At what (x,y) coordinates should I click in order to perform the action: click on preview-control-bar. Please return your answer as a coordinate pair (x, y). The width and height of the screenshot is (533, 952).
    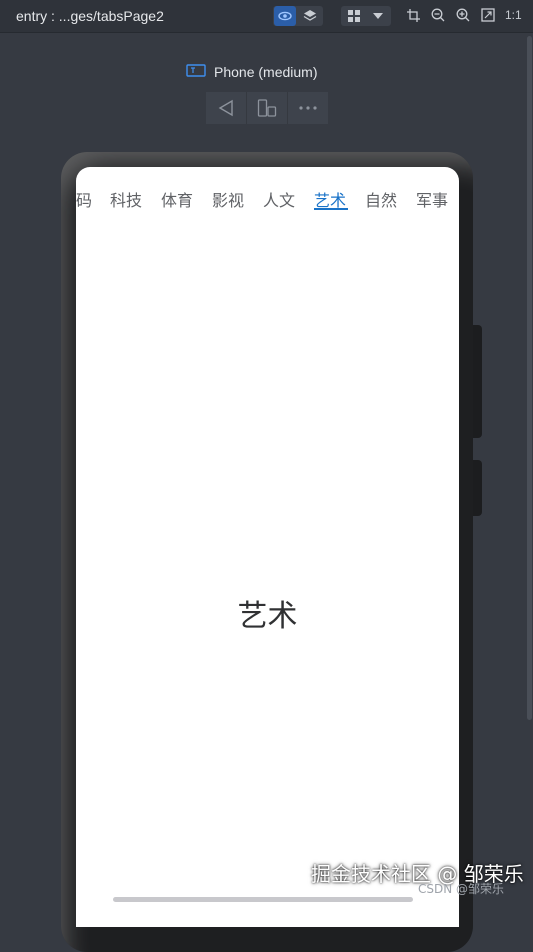
    Looking at the image, I should click on (267, 108).